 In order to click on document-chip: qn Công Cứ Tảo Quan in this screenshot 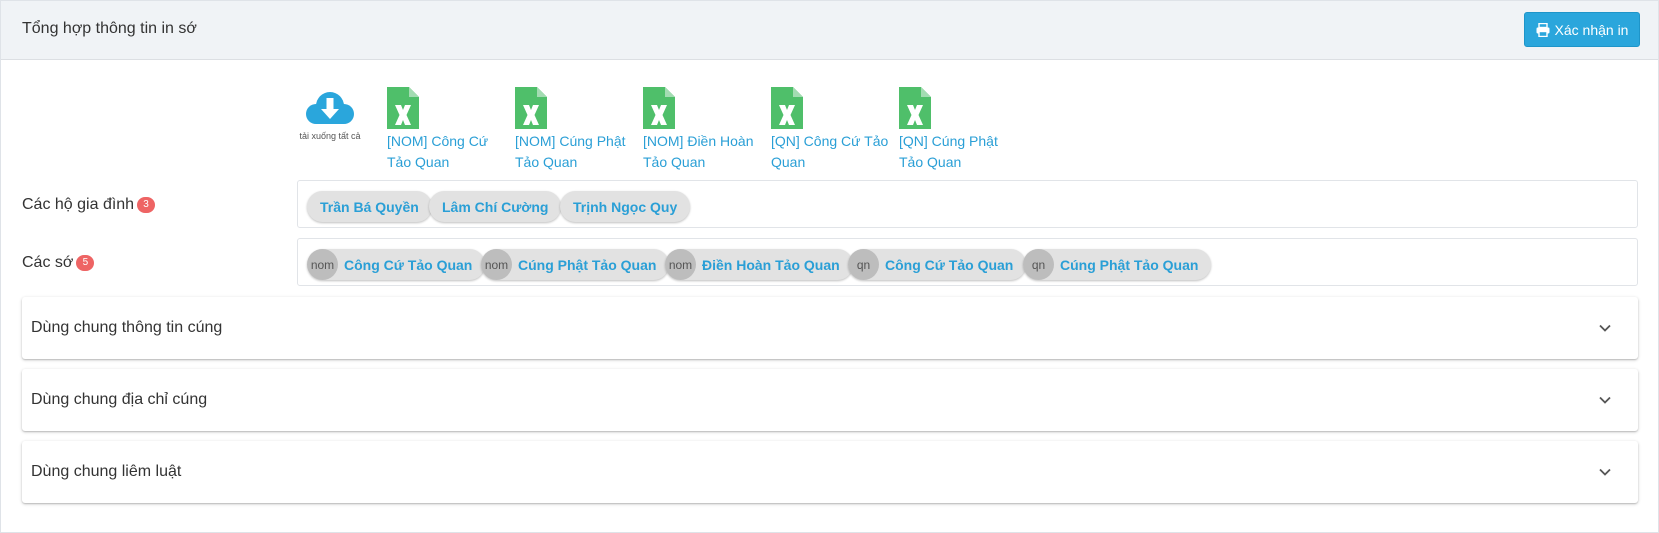, I will do `click(937, 264)`.